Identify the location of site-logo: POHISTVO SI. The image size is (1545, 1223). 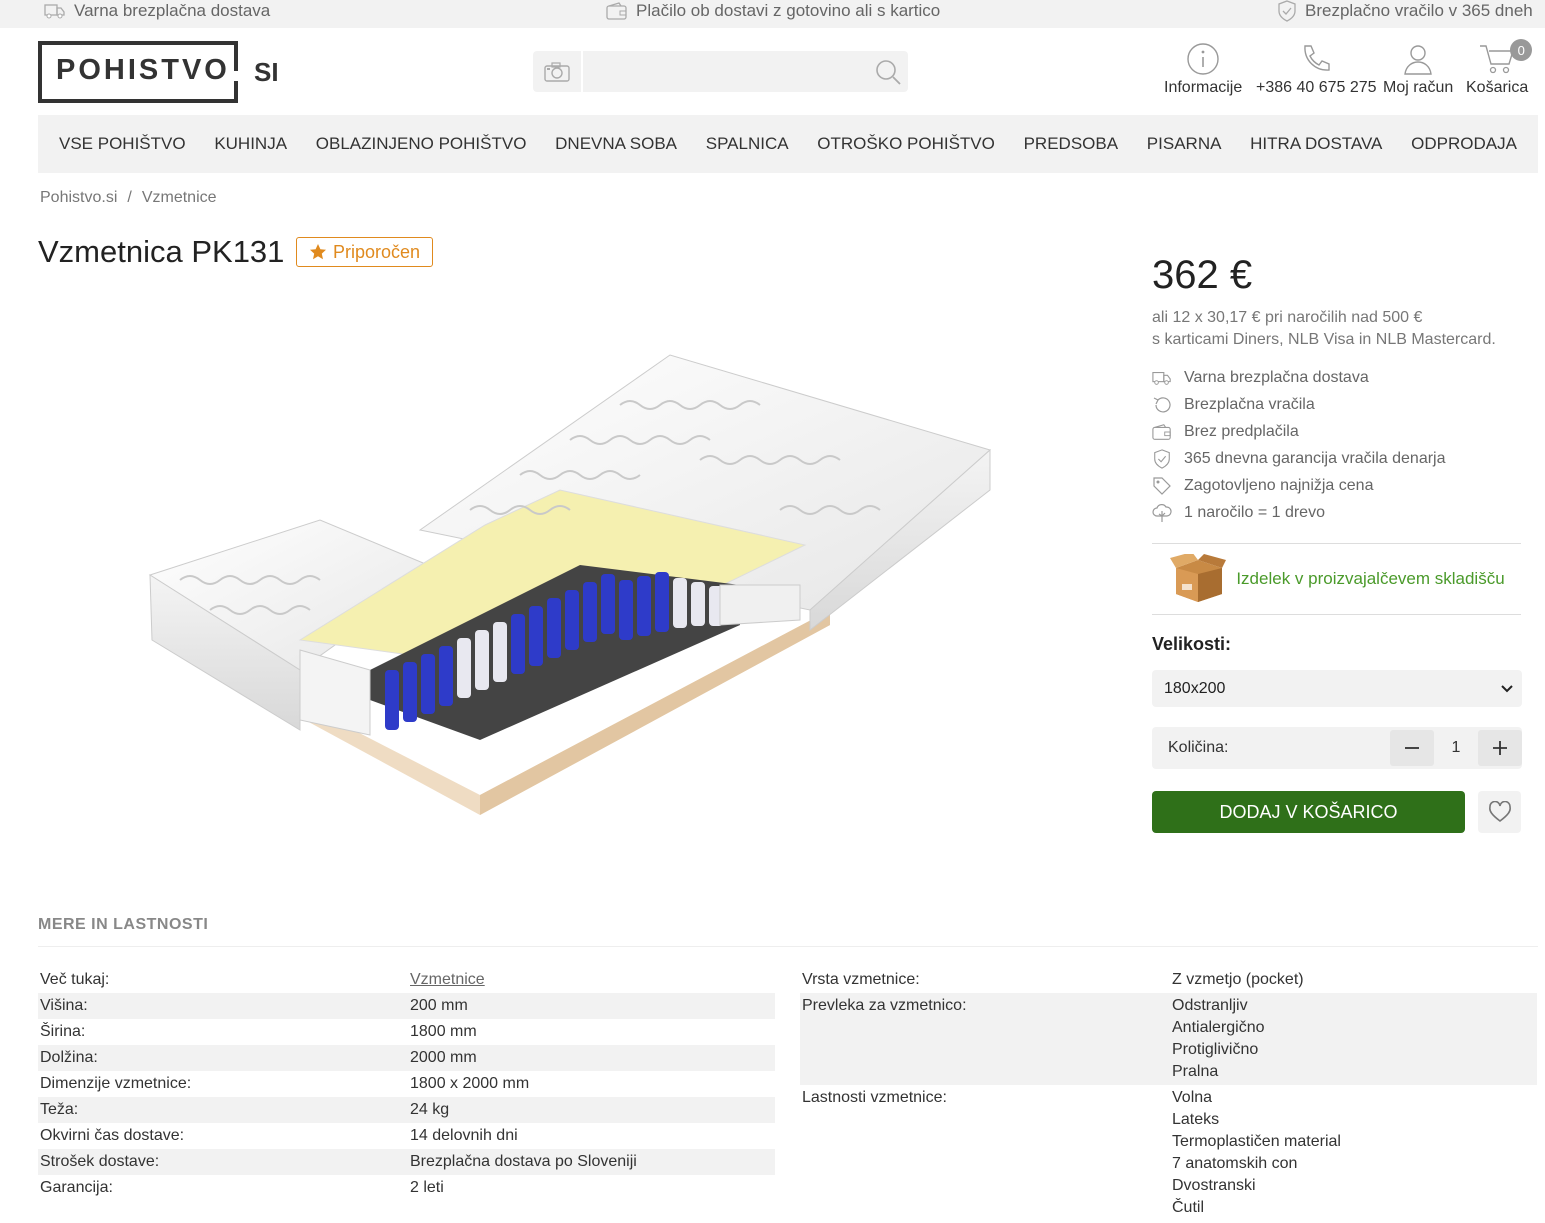
(158, 72).